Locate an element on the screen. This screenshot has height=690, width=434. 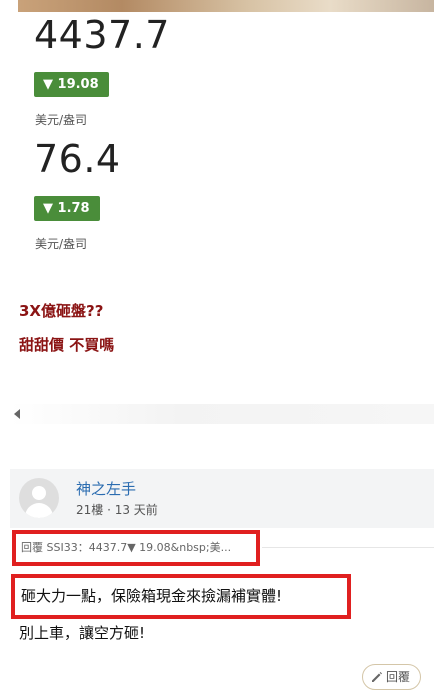
divider is located at coordinates (348, 547).